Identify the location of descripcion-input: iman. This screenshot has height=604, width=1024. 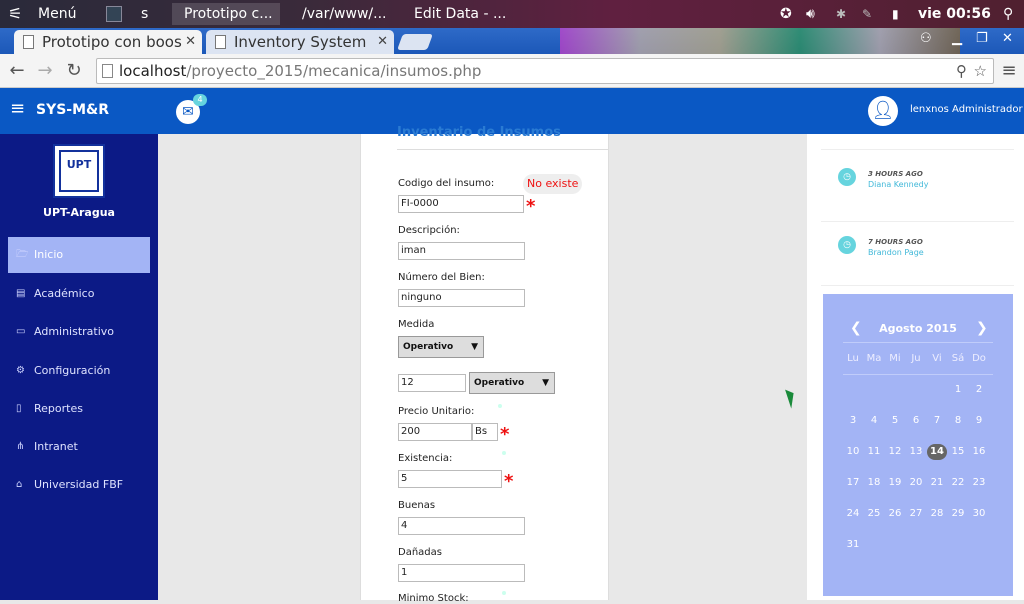
(461, 251).